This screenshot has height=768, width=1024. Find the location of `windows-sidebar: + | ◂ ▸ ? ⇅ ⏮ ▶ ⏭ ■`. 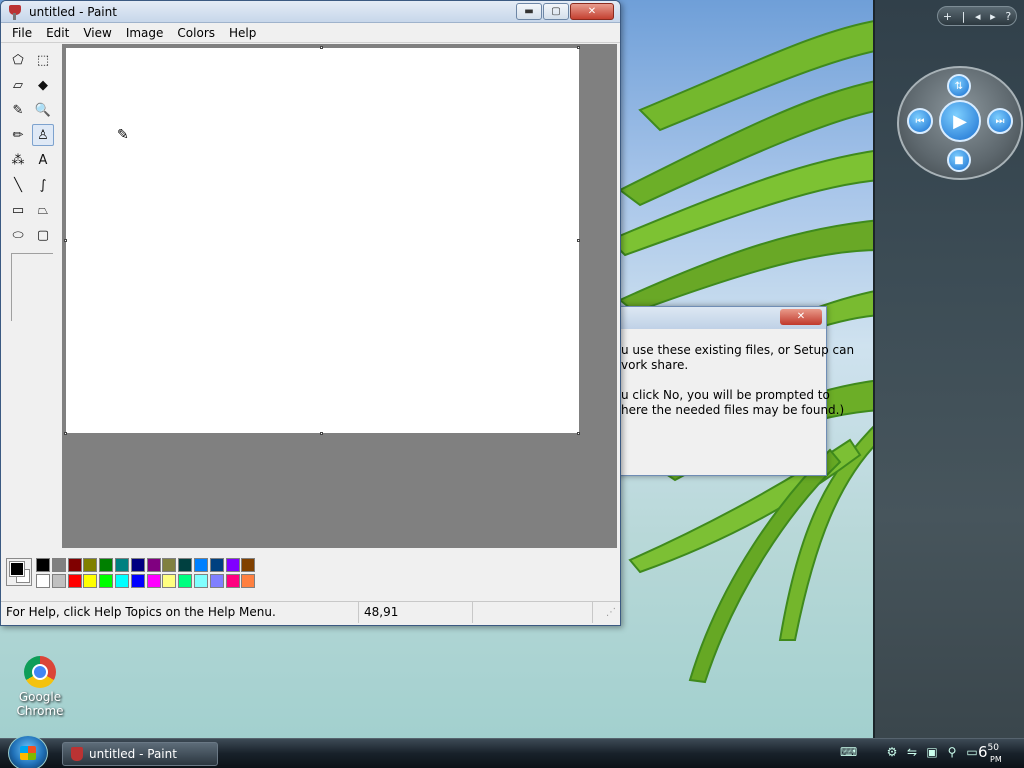

windows-sidebar: + | ◂ ▸ ? ⇅ ⏮ ▶ ⏭ ■ is located at coordinates (948, 369).